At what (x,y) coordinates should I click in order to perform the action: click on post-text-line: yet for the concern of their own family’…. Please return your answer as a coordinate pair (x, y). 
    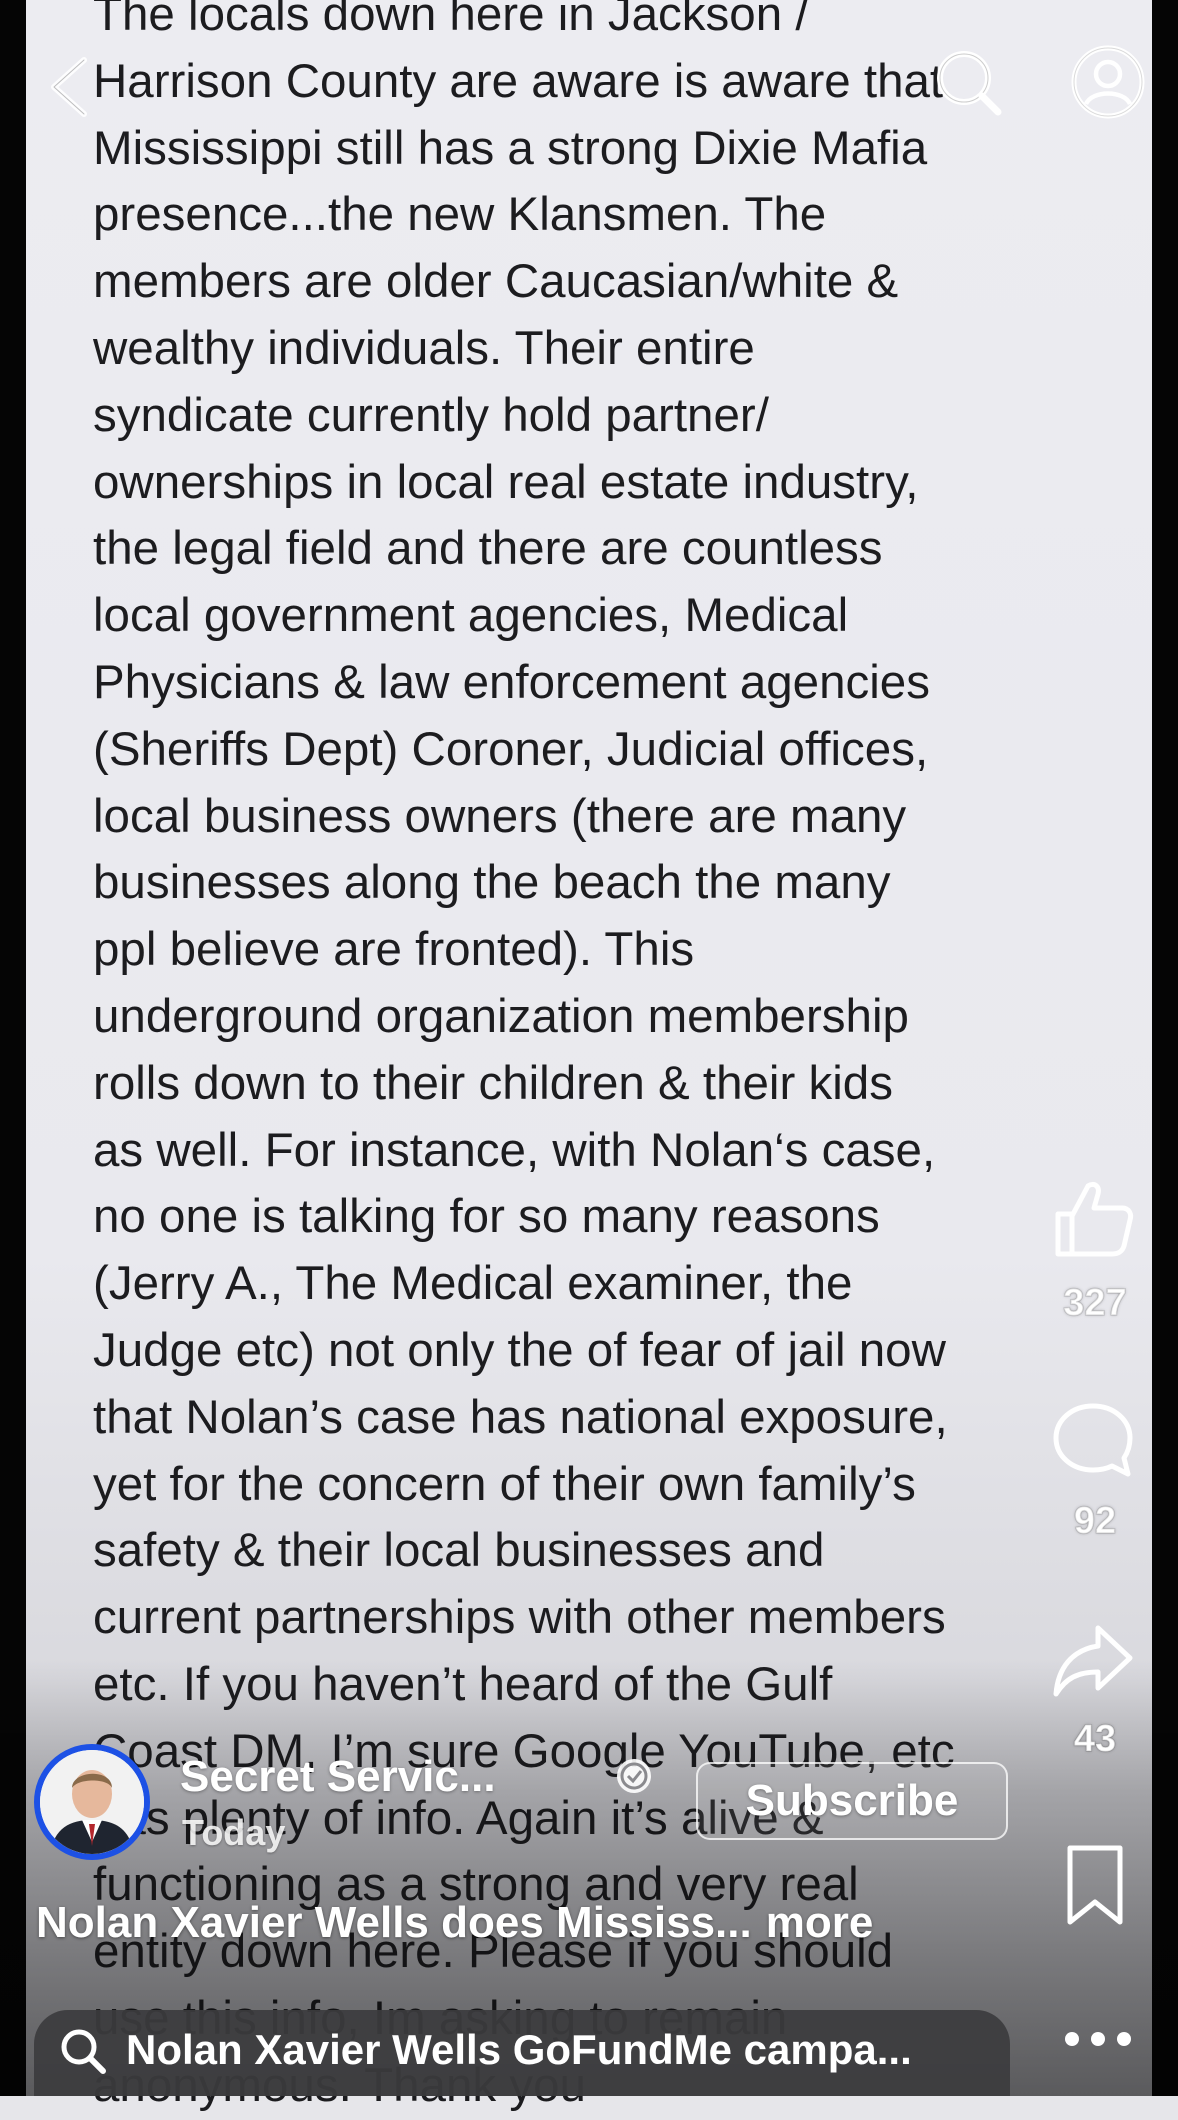
    Looking at the image, I should click on (504, 1484).